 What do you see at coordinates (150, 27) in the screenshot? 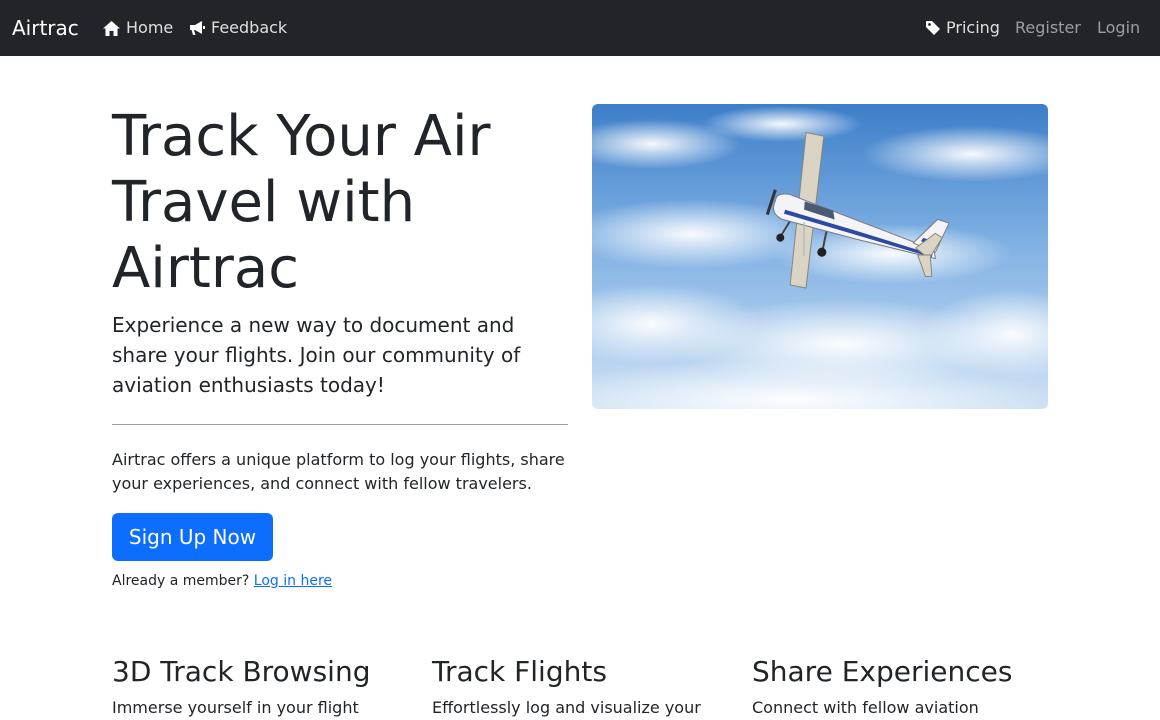
I see `nav-home-label: Home` at bounding box center [150, 27].